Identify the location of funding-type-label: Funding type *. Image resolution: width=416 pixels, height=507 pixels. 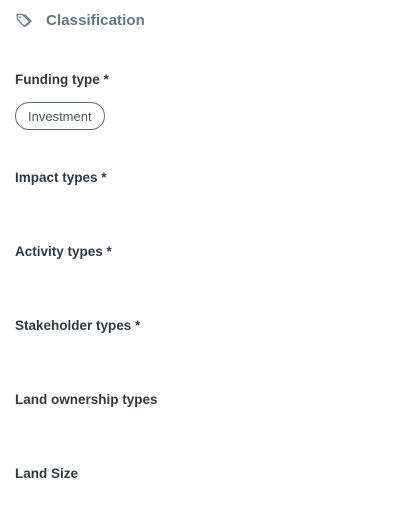
(62, 79).